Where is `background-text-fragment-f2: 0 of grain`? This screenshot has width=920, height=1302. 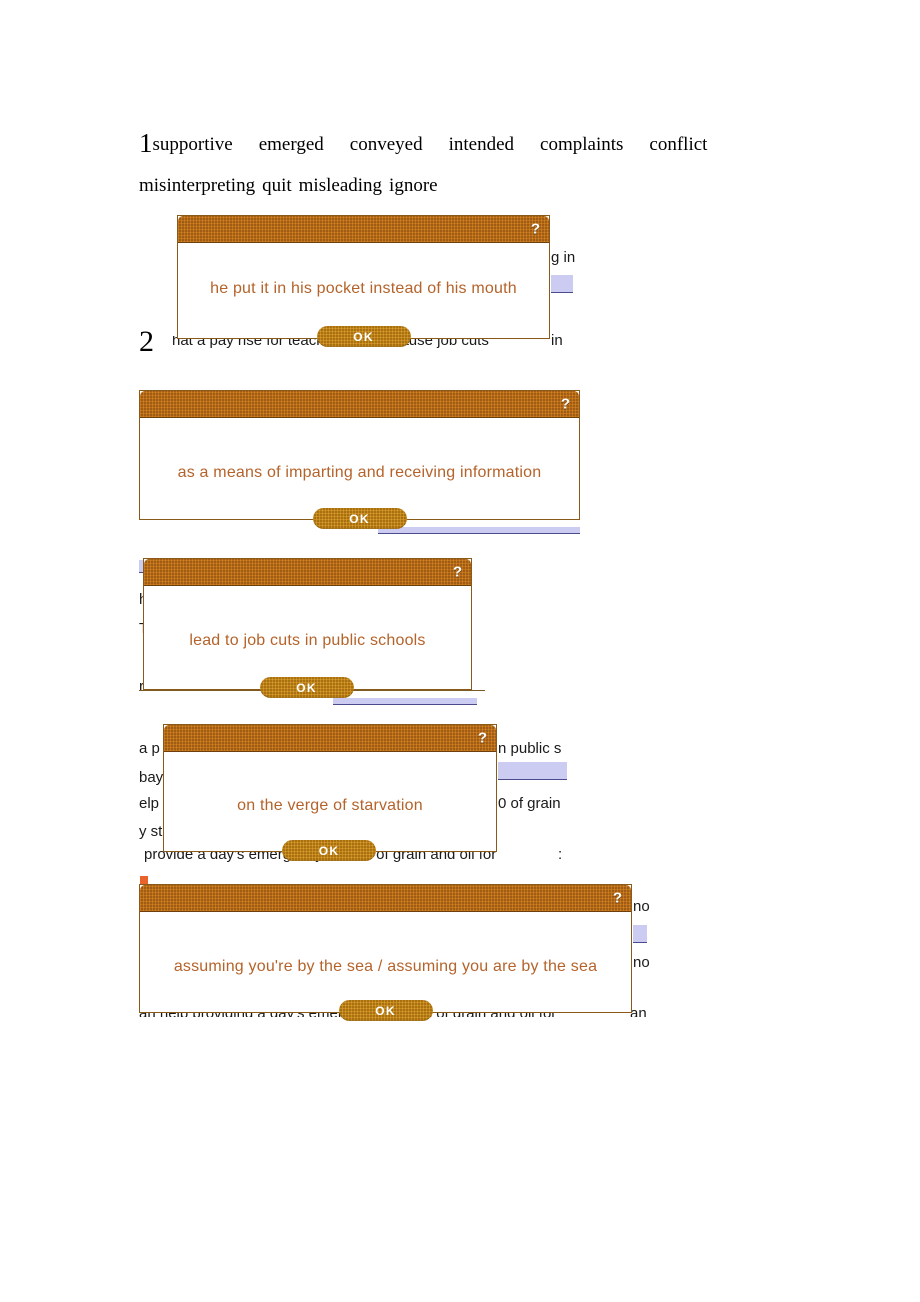
background-text-fragment-f2: 0 of grain is located at coordinates (529, 803).